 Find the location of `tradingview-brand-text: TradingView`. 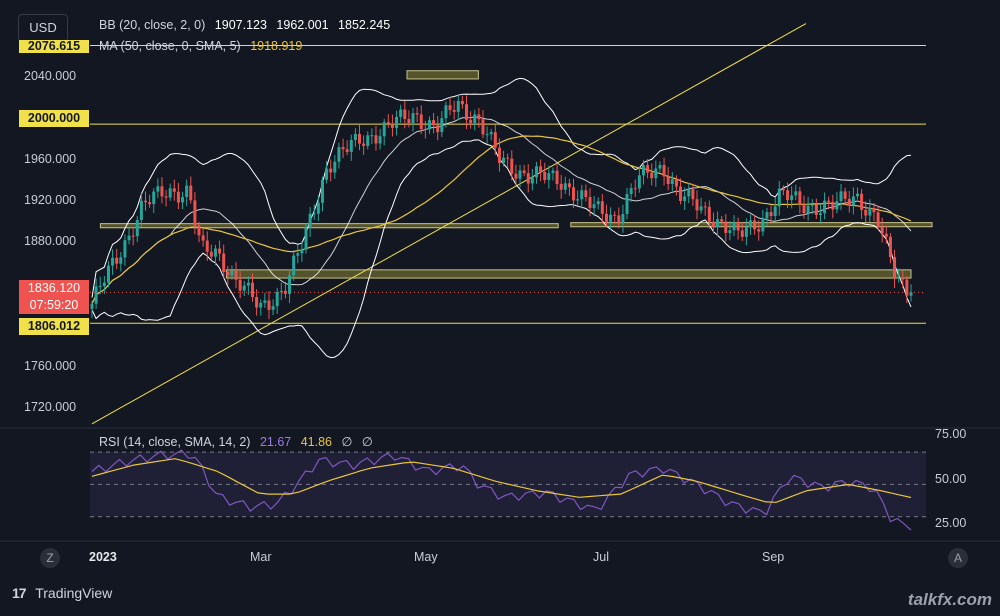

tradingview-brand-text: TradingView is located at coordinates (74, 593).